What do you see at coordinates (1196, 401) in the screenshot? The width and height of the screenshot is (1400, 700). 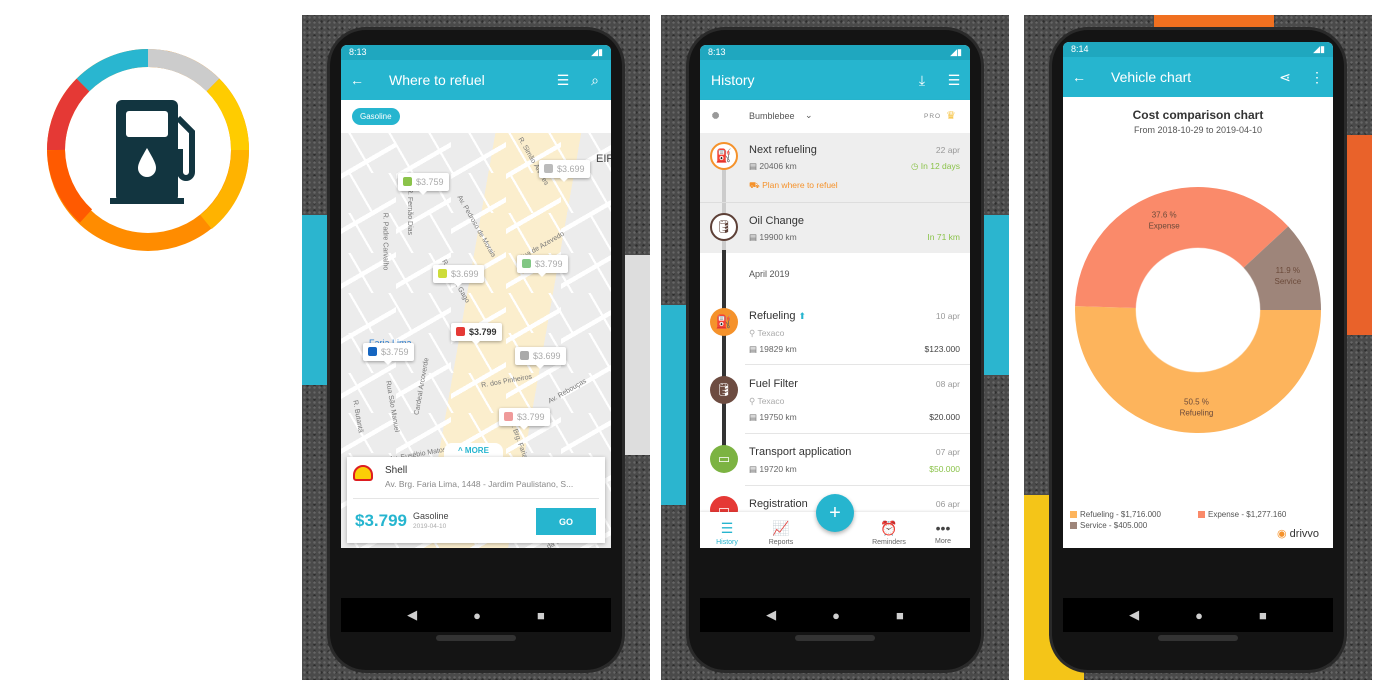 I see `slice-percent-label: 50.5 %` at bounding box center [1196, 401].